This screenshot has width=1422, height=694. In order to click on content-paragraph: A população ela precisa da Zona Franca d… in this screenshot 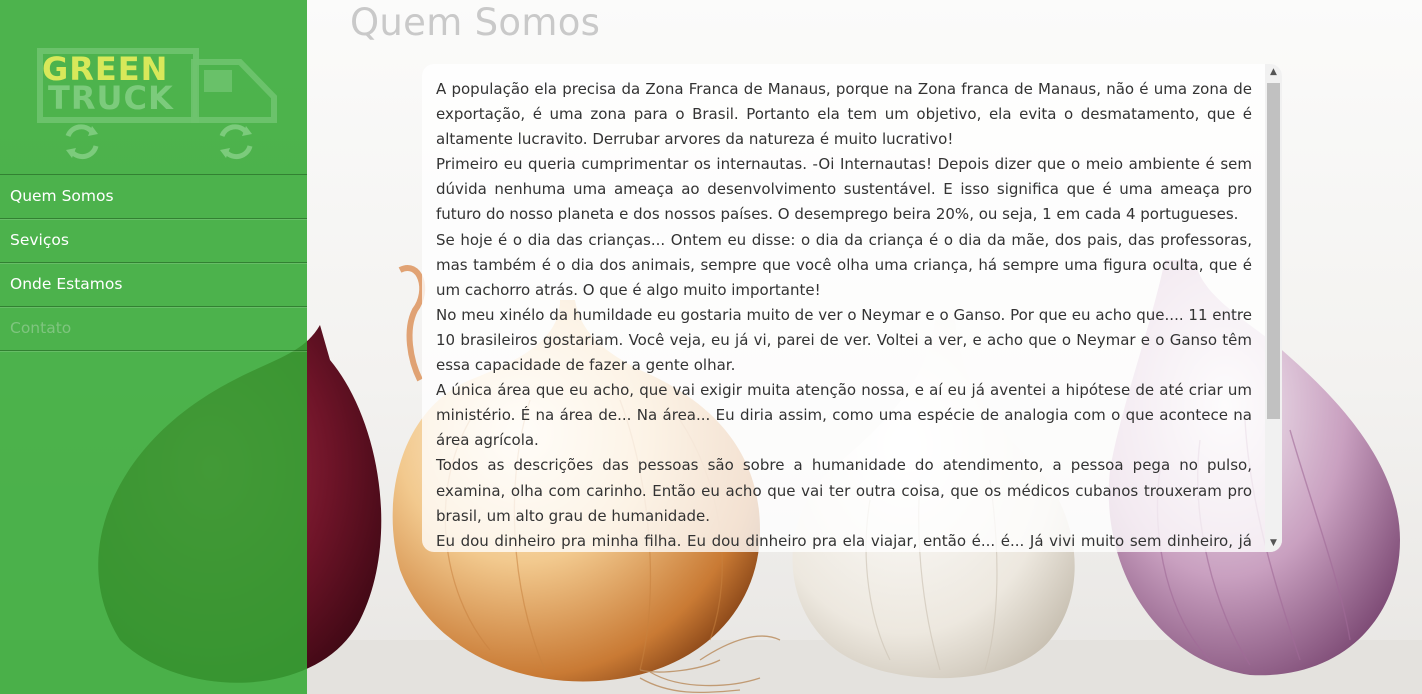, I will do `click(844, 114)`.